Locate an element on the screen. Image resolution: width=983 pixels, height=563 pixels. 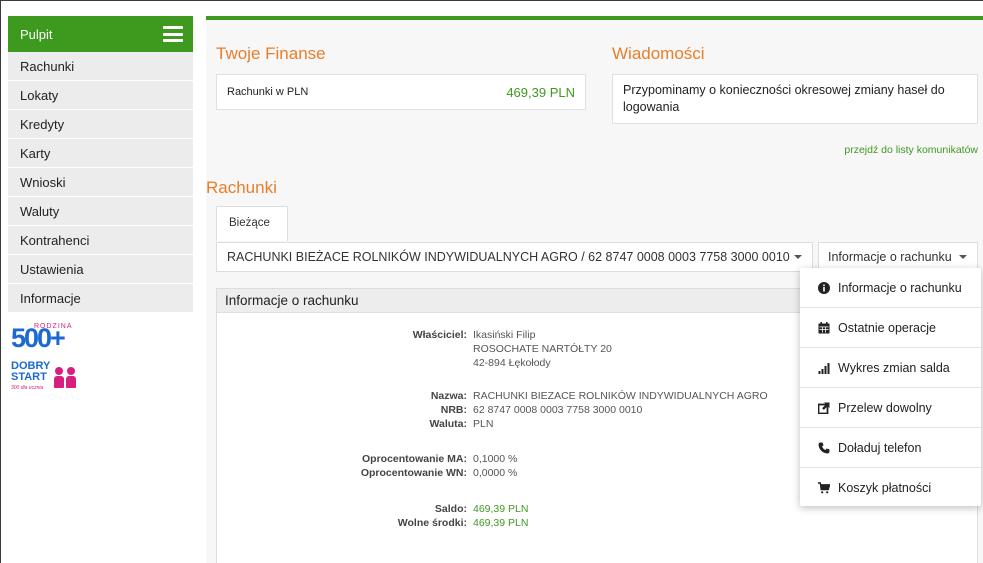
accounts-title: Rachunki is located at coordinates (241, 187).